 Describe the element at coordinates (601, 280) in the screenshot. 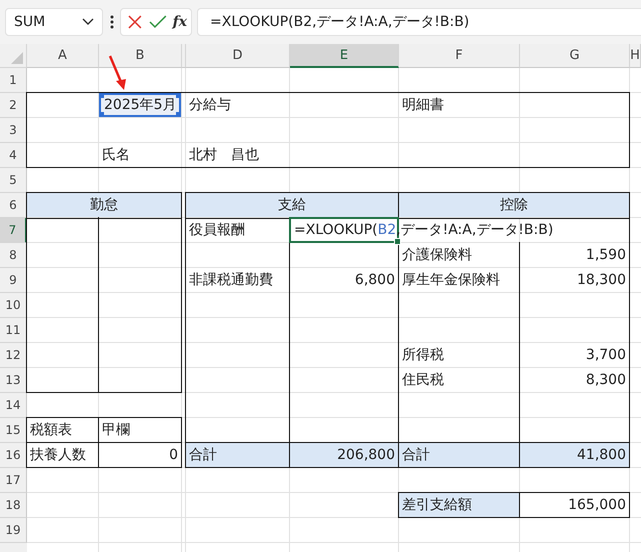

I see `table-cell-text: 18,300` at that location.